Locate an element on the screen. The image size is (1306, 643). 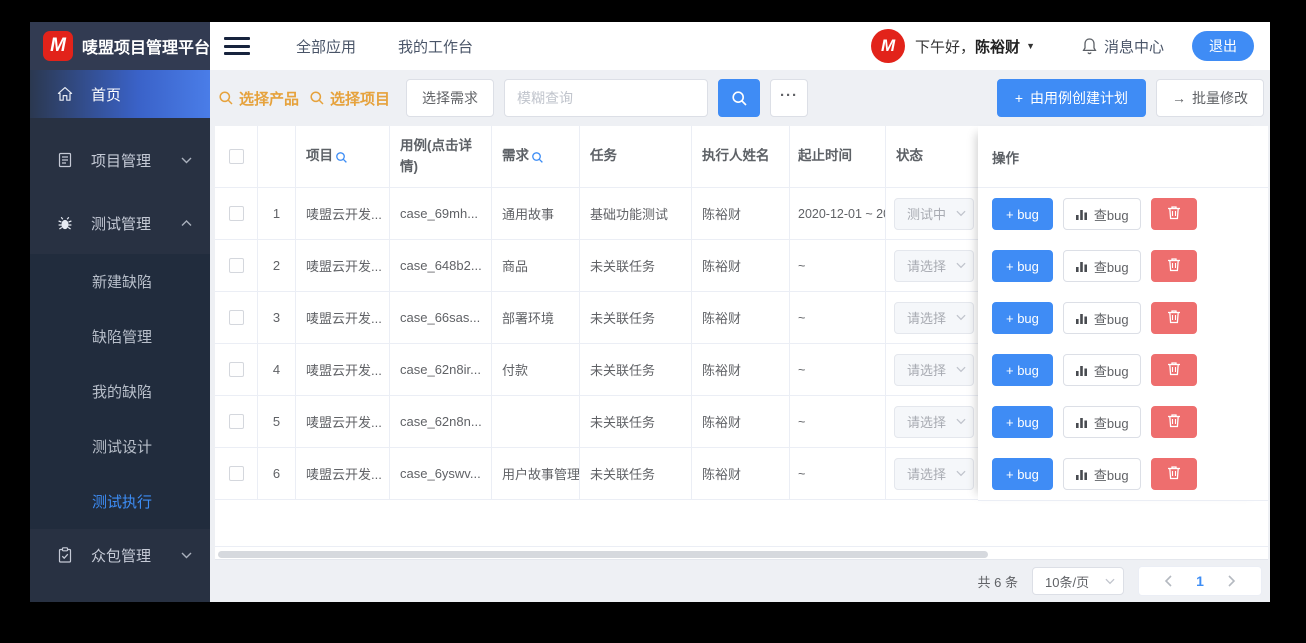
page-size-select: 10条/页 is located at coordinates (1078, 581).